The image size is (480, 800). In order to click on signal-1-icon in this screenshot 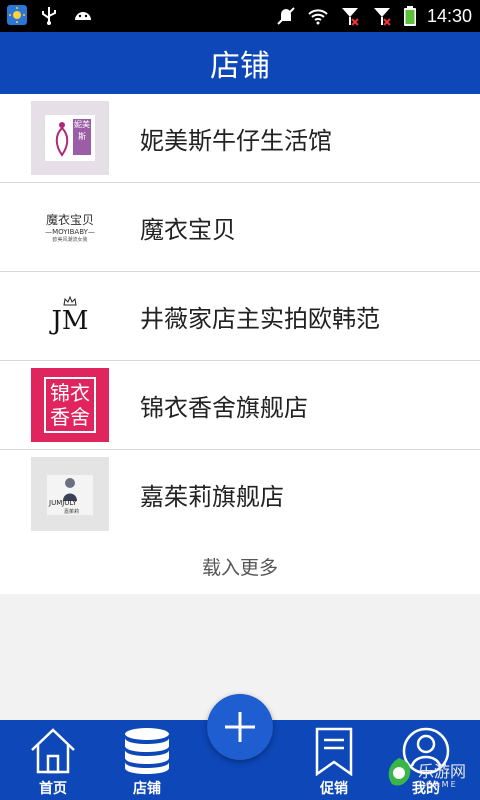, I will do `click(350, 17)`.